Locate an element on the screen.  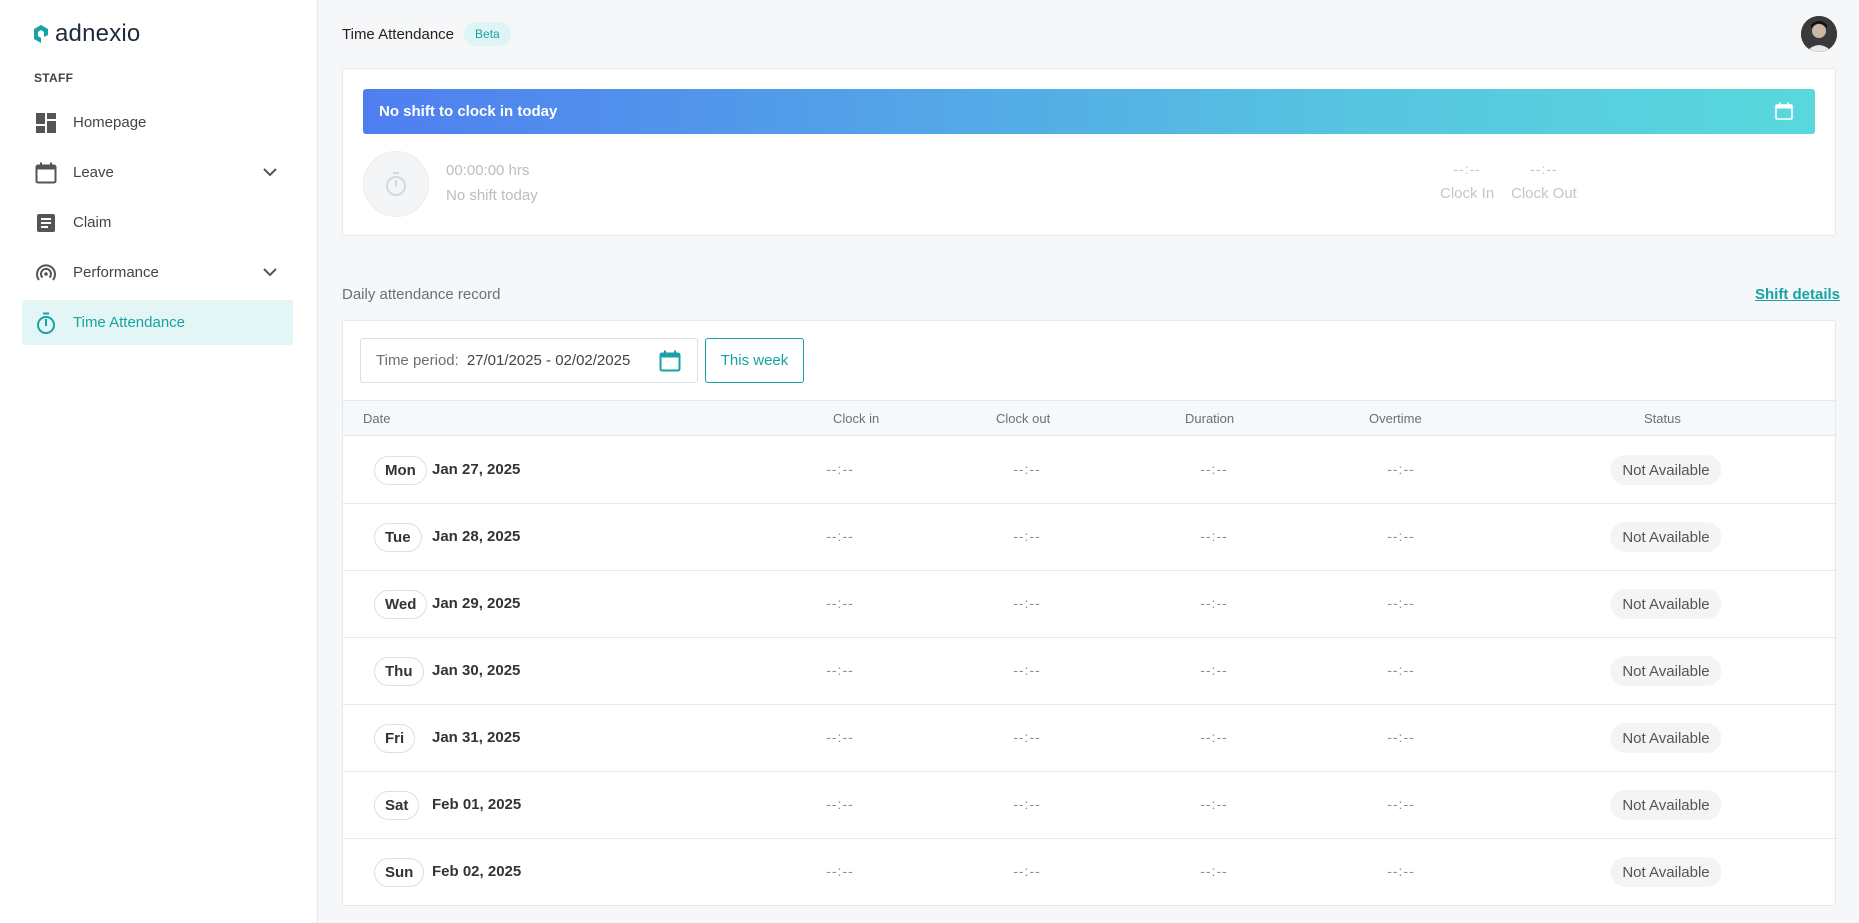
sidebar-item-time-attendance: Time Attendance is located at coordinates (157, 322).